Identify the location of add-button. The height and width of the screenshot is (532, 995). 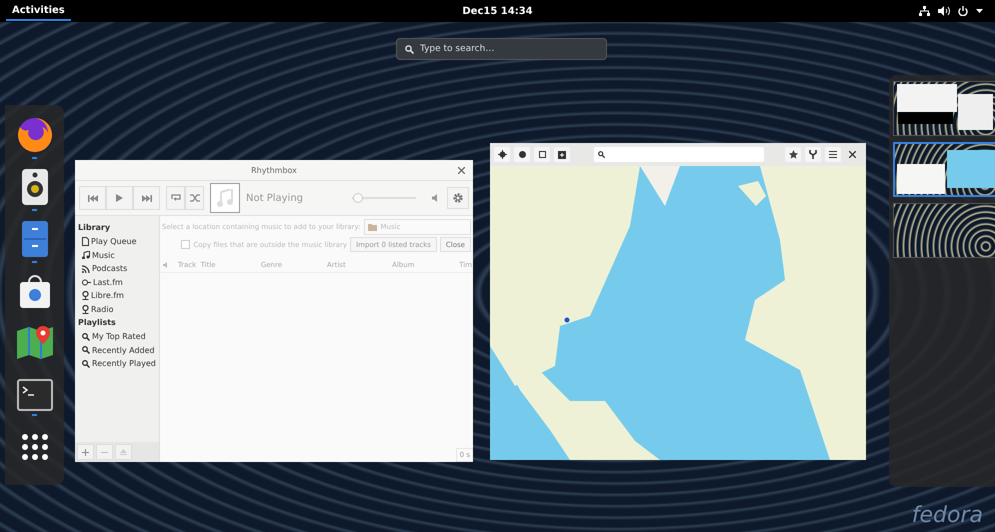
(85, 452).